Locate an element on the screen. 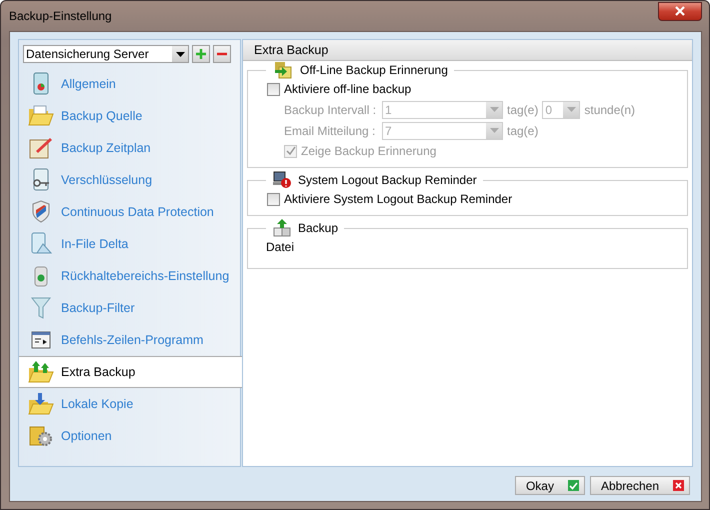 This screenshot has height=510, width=710. close-button is located at coordinates (680, 11).